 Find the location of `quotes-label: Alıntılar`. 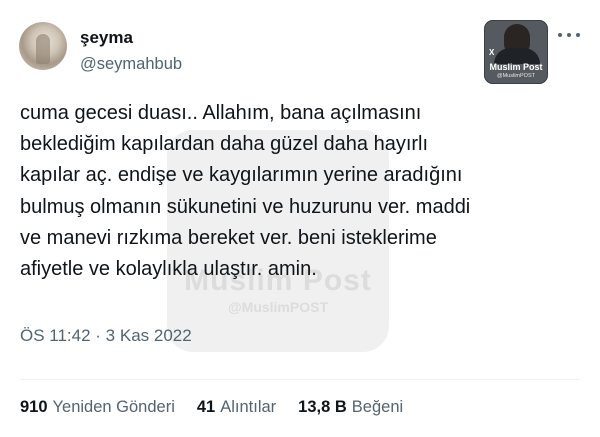

quotes-label: Alıntılar is located at coordinates (248, 407).